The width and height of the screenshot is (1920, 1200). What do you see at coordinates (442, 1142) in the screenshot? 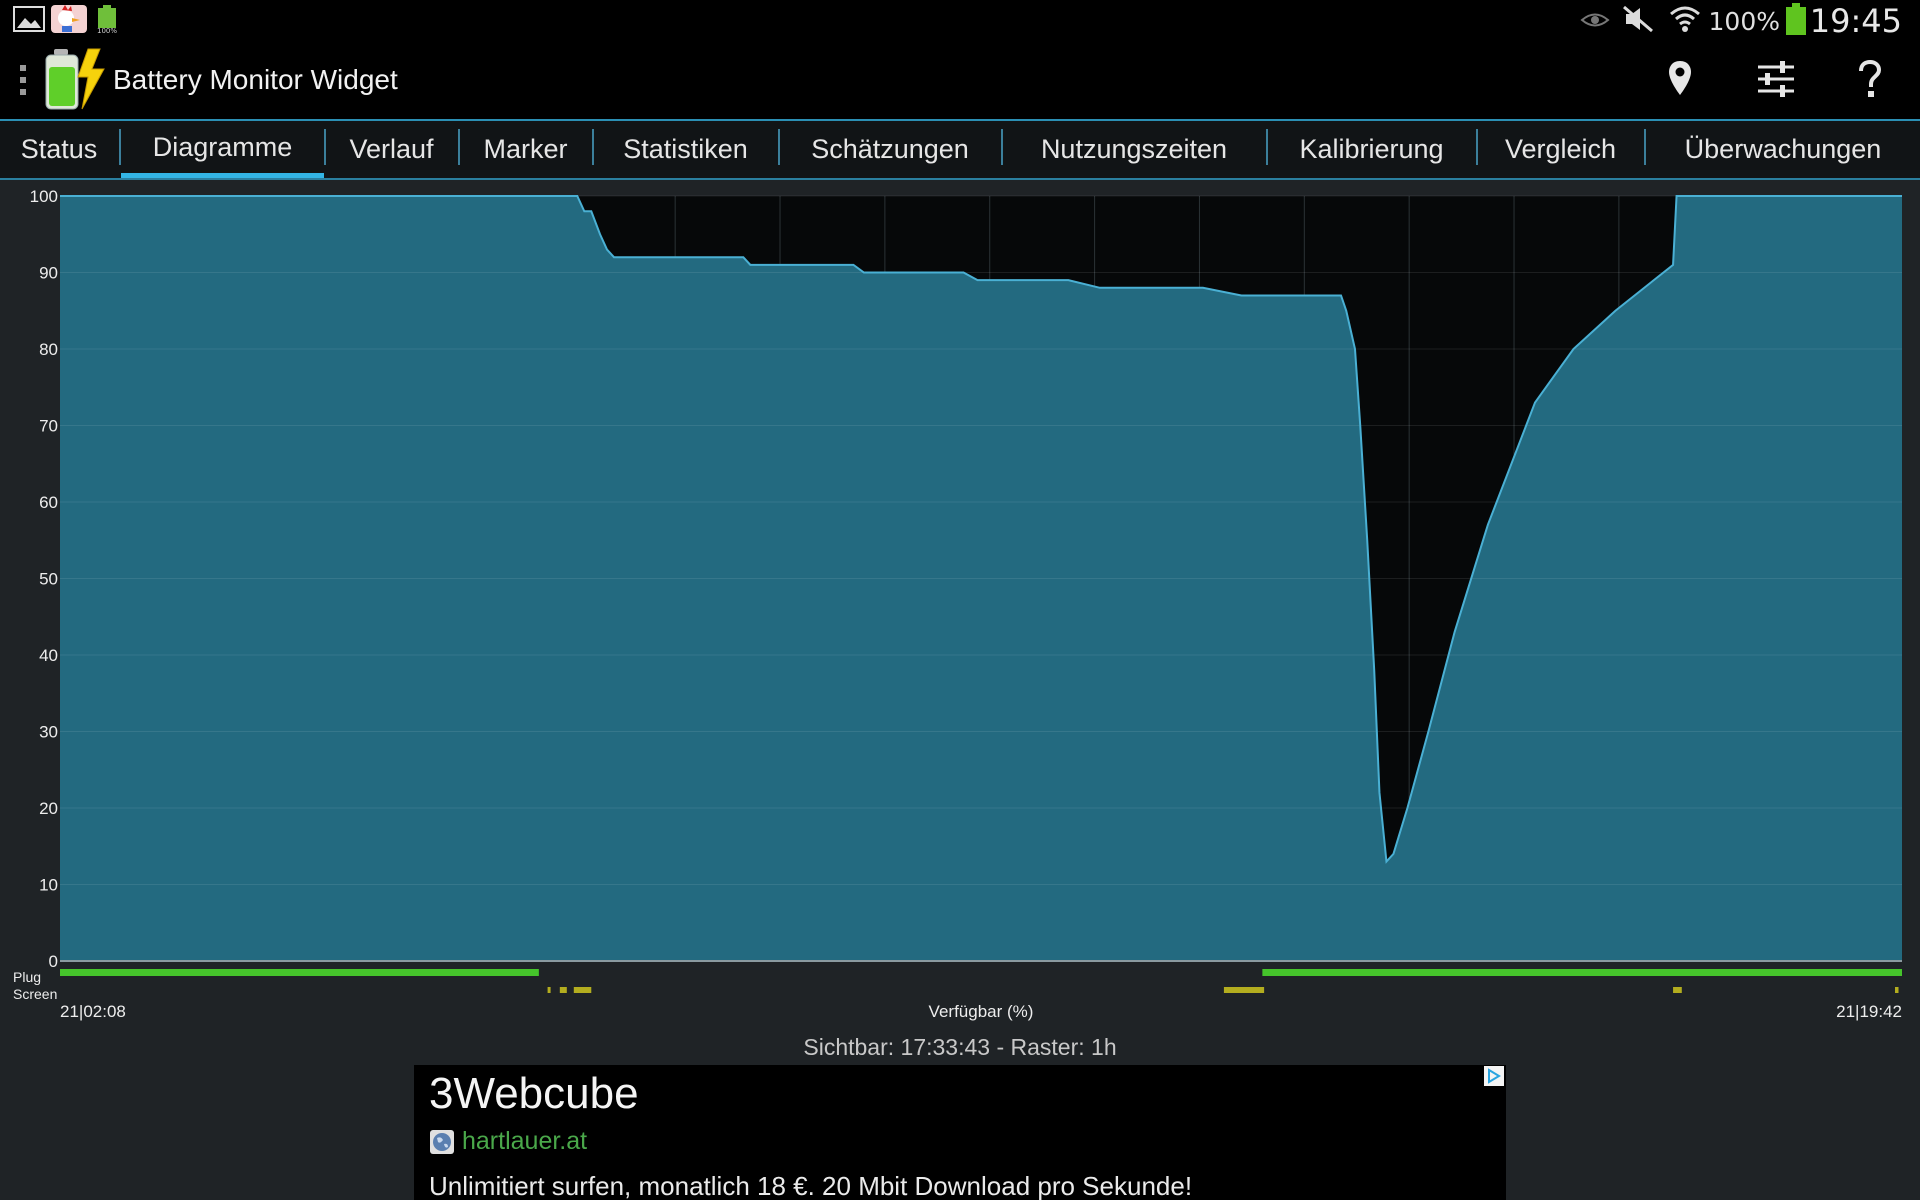
I see `globe-icon` at bounding box center [442, 1142].